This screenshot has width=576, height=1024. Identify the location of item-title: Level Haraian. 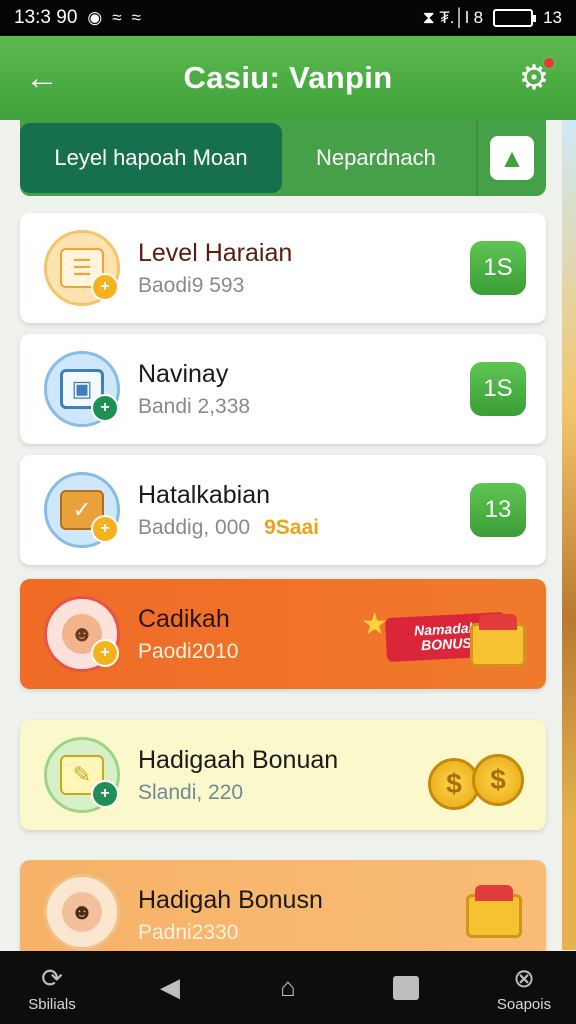
(215, 253).